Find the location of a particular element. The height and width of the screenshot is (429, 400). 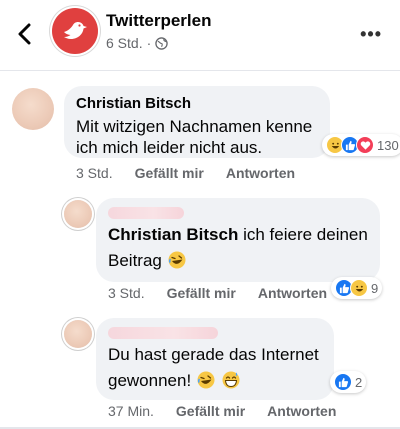

grin-sweat-emoji-icon is located at coordinates (231, 380).